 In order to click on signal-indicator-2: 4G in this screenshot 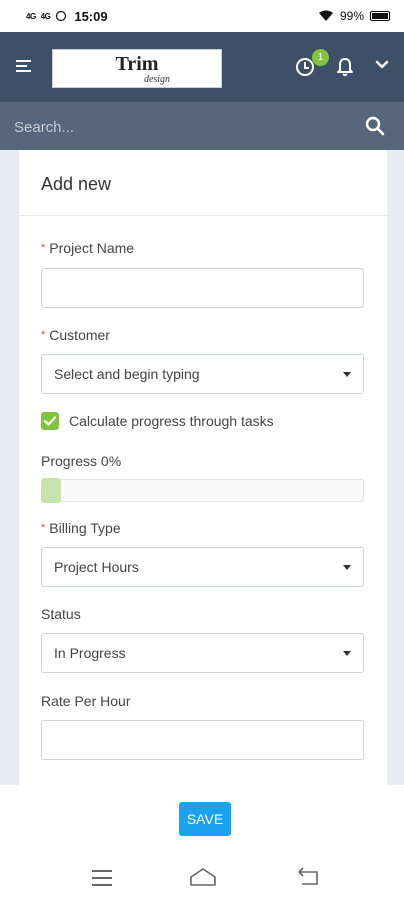, I will do `click(45, 16)`.